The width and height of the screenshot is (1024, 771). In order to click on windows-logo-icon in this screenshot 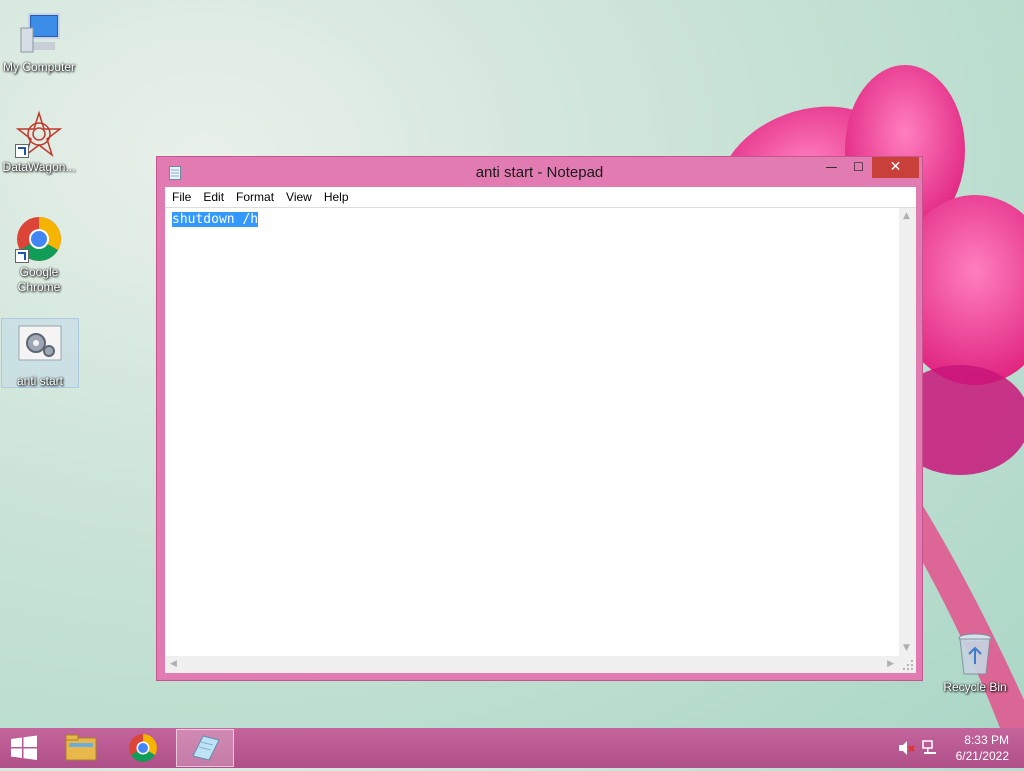, I will do `click(24, 747)`.